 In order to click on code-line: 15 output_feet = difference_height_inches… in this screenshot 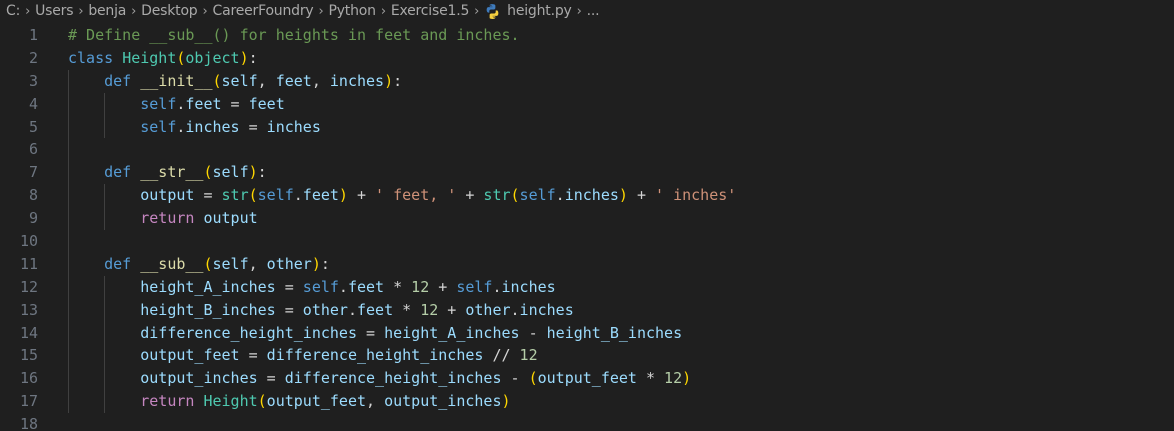, I will do `click(587, 356)`.